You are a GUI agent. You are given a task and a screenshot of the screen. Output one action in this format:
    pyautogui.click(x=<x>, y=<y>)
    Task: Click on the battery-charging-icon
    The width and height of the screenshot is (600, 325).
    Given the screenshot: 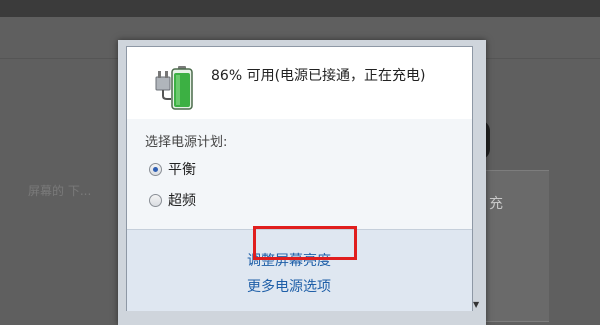 What is the action you would take?
    pyautogui.click(x=173, y=87)
    